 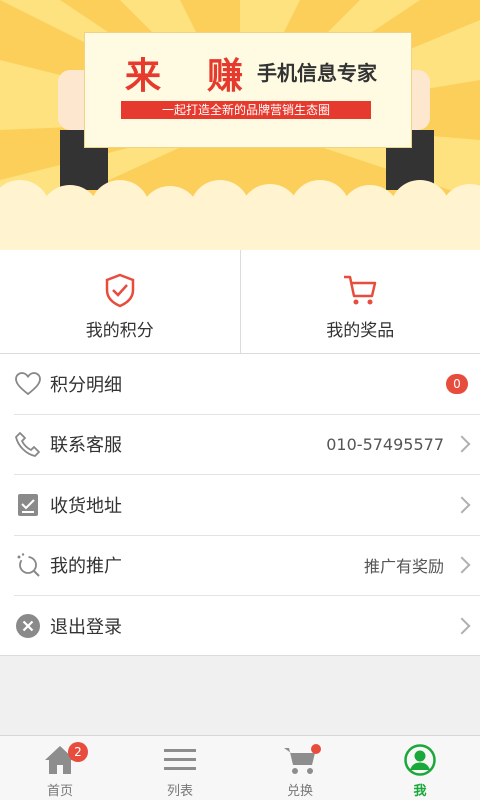 I want to click on points-count-badge: 0, so click(x=457, y=383).